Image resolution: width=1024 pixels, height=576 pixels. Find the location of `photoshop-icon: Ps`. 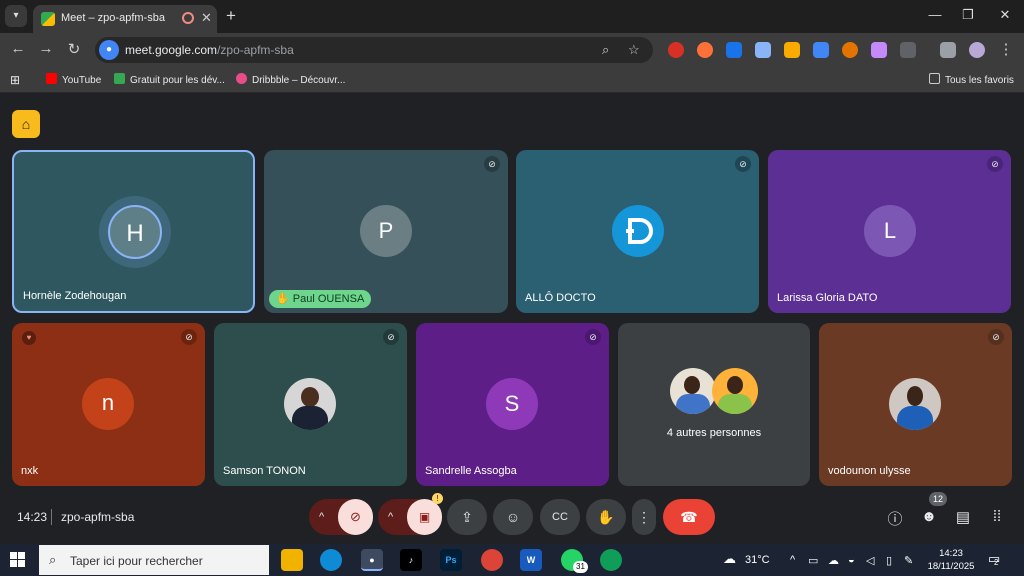

photoshop-icon: Ps is located at coordinates (451, 560).